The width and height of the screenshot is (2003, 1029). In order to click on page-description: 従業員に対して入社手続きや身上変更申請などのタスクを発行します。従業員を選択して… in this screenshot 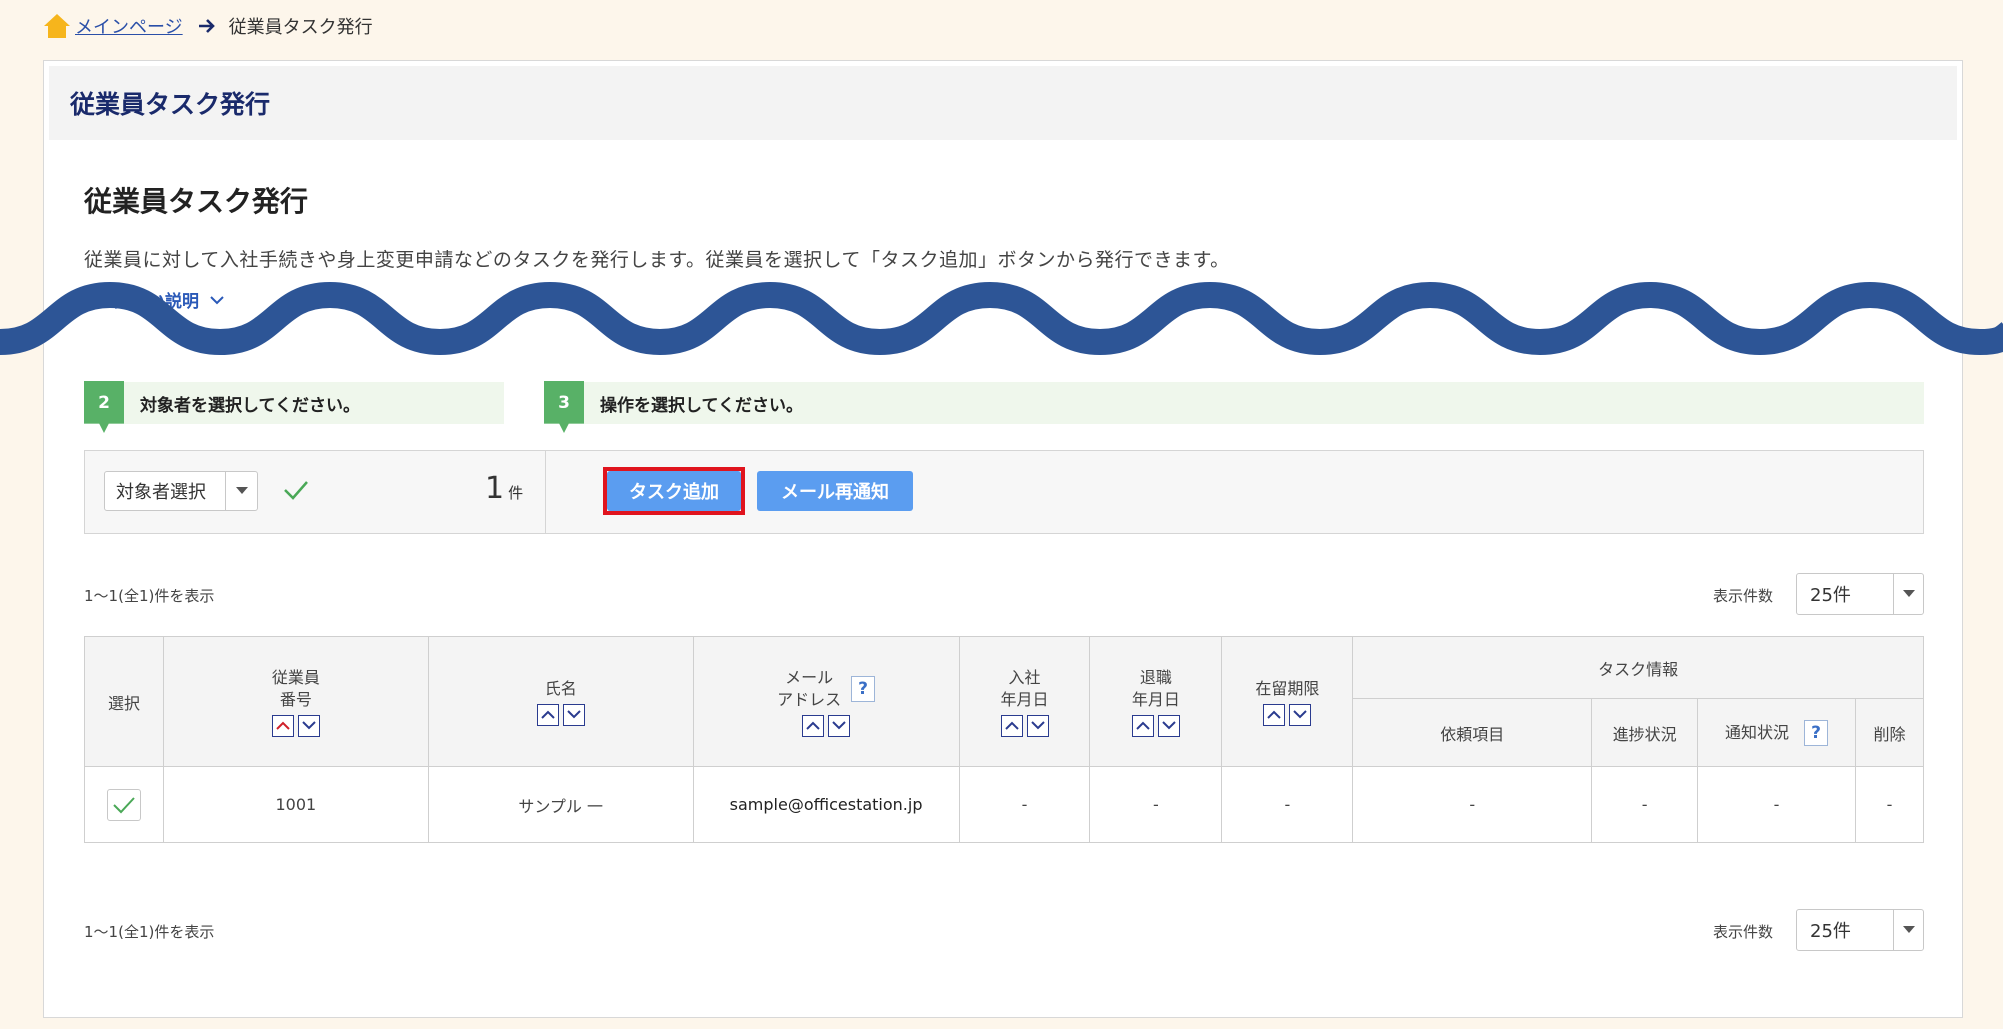, I will do `click(657, 260)`.